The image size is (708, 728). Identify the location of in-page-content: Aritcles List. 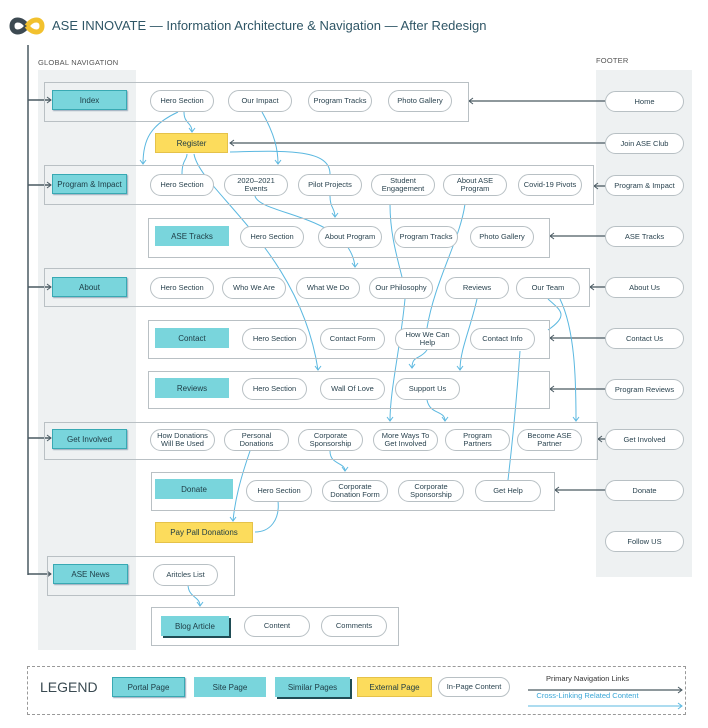
(185, 575).